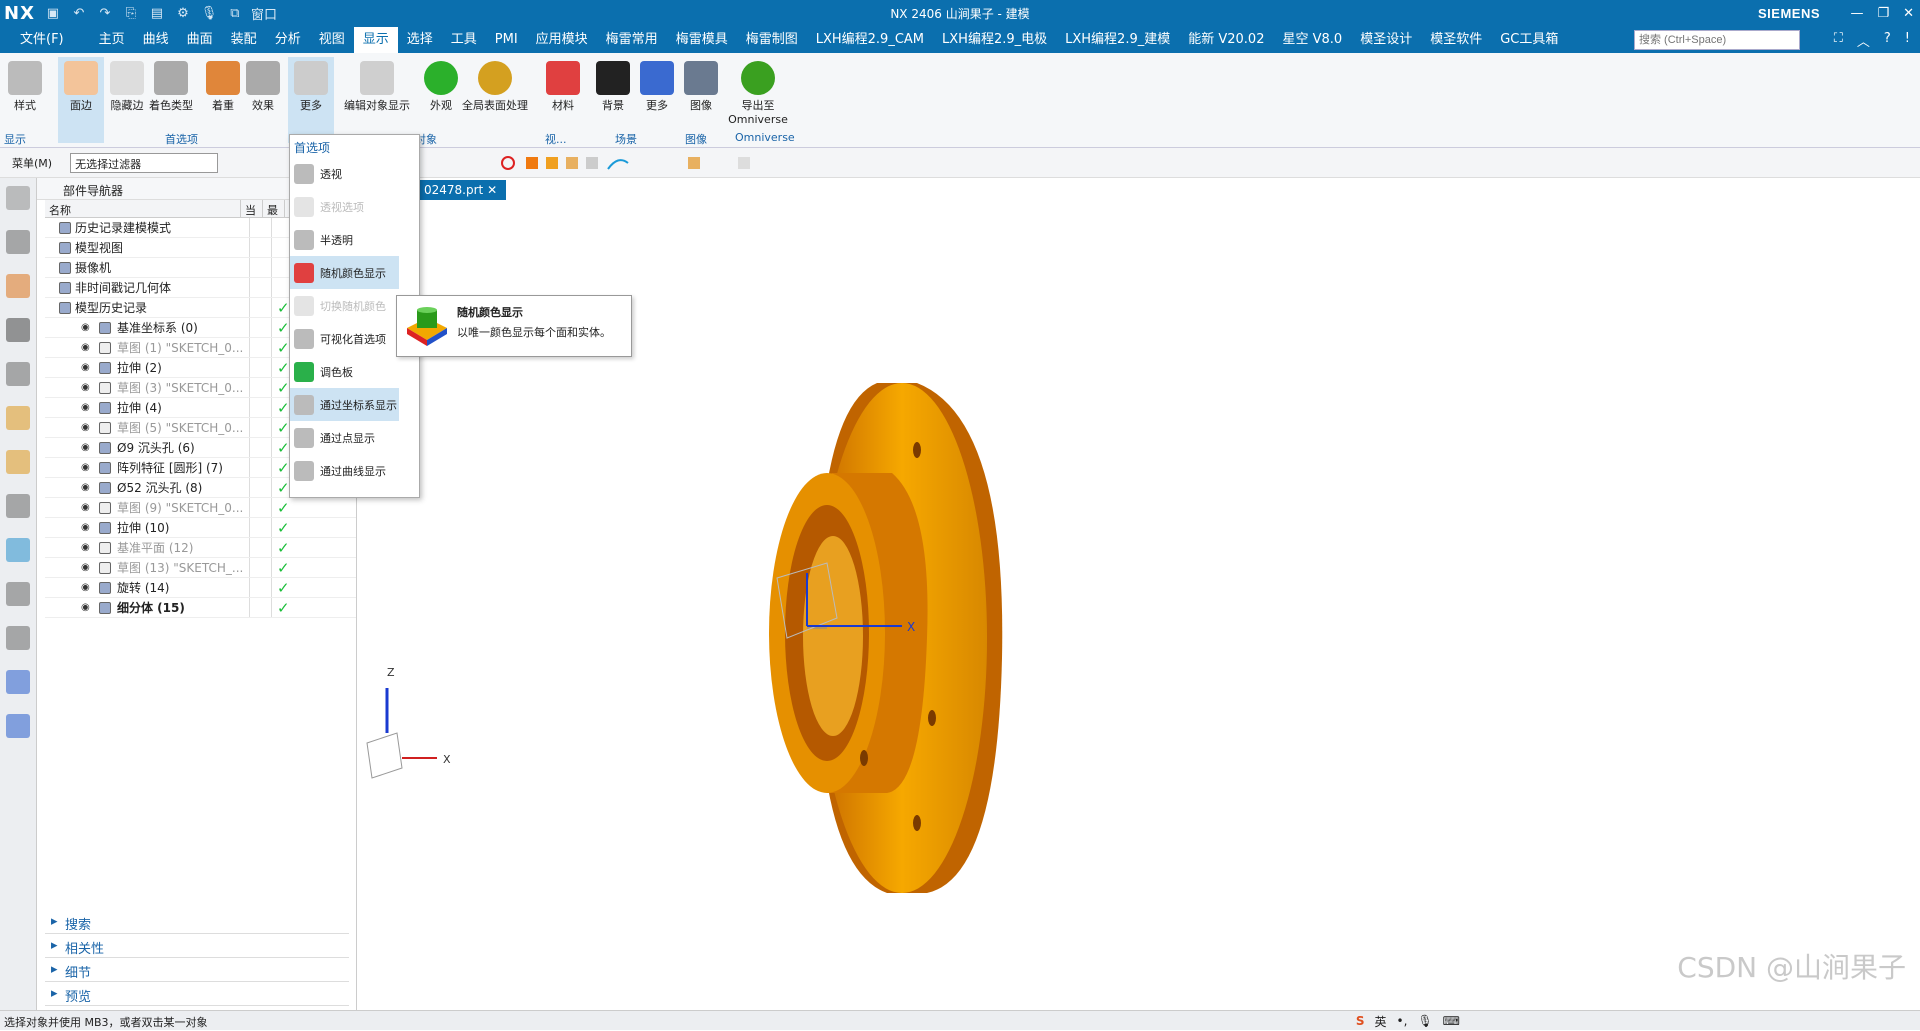 The height and width of the screenshot is (1031, 1920). What do you see at coordinates (1408, 1021) in the screenshot?
I see `ime-toolbar: S 英 •, 🎙 ⌨` at bounding box center [1408, 1021].